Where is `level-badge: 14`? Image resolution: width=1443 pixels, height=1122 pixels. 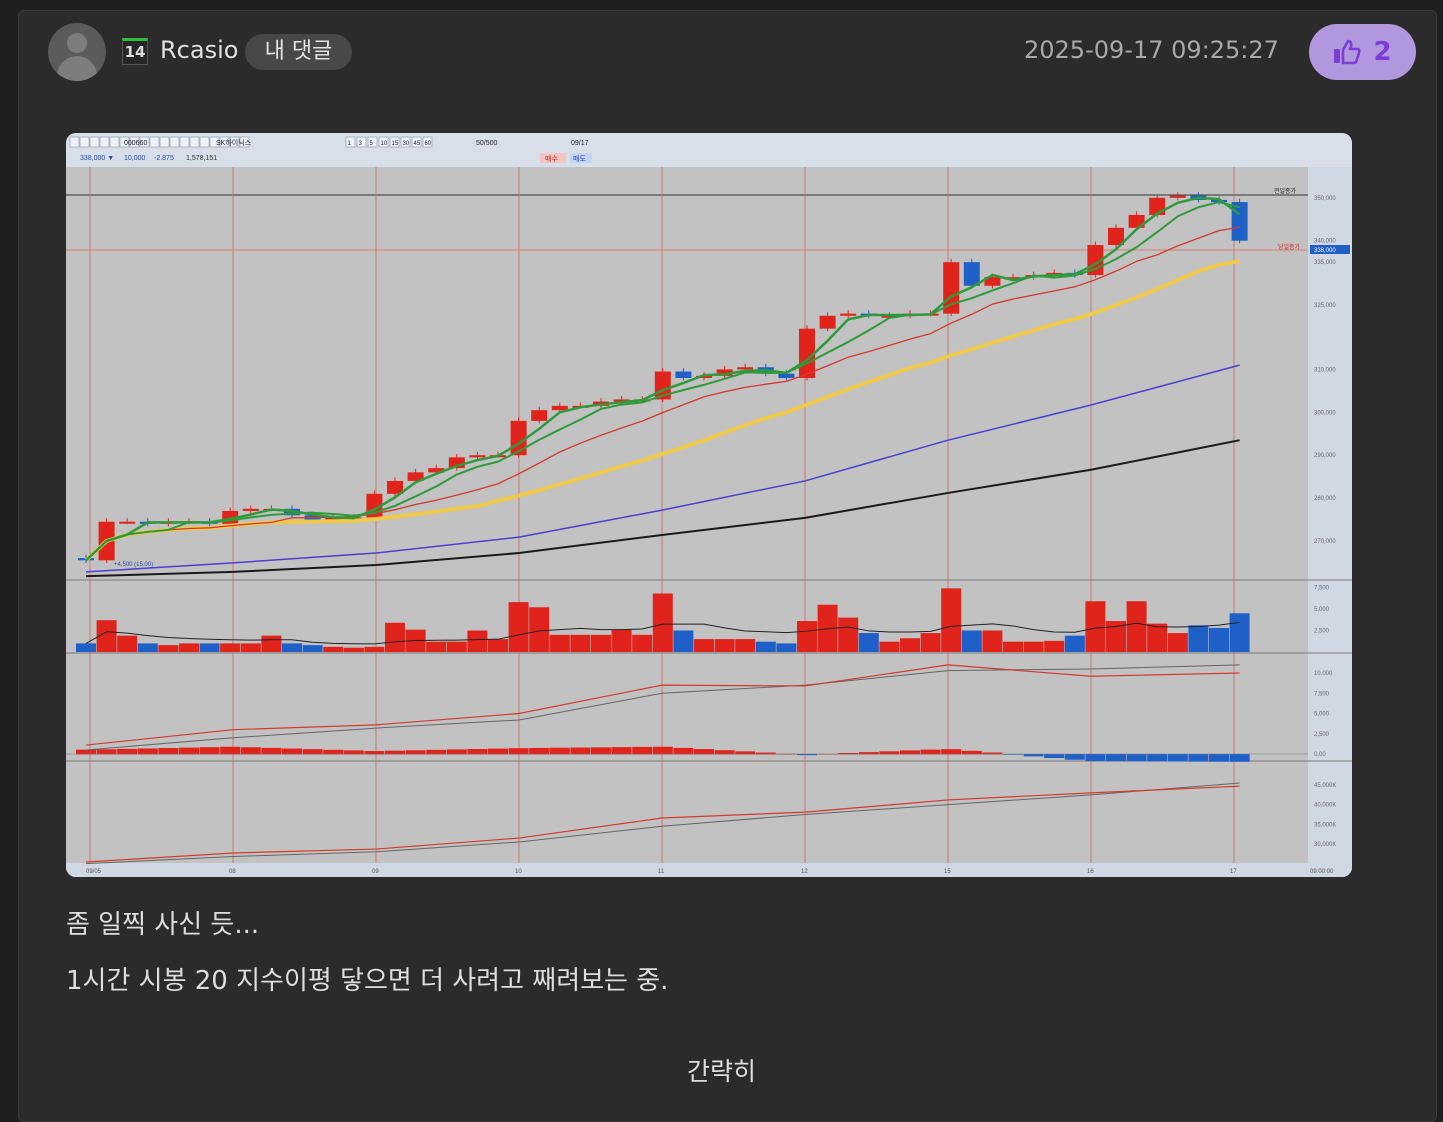
level-badge: 14 is located at coordinates (135, 51).